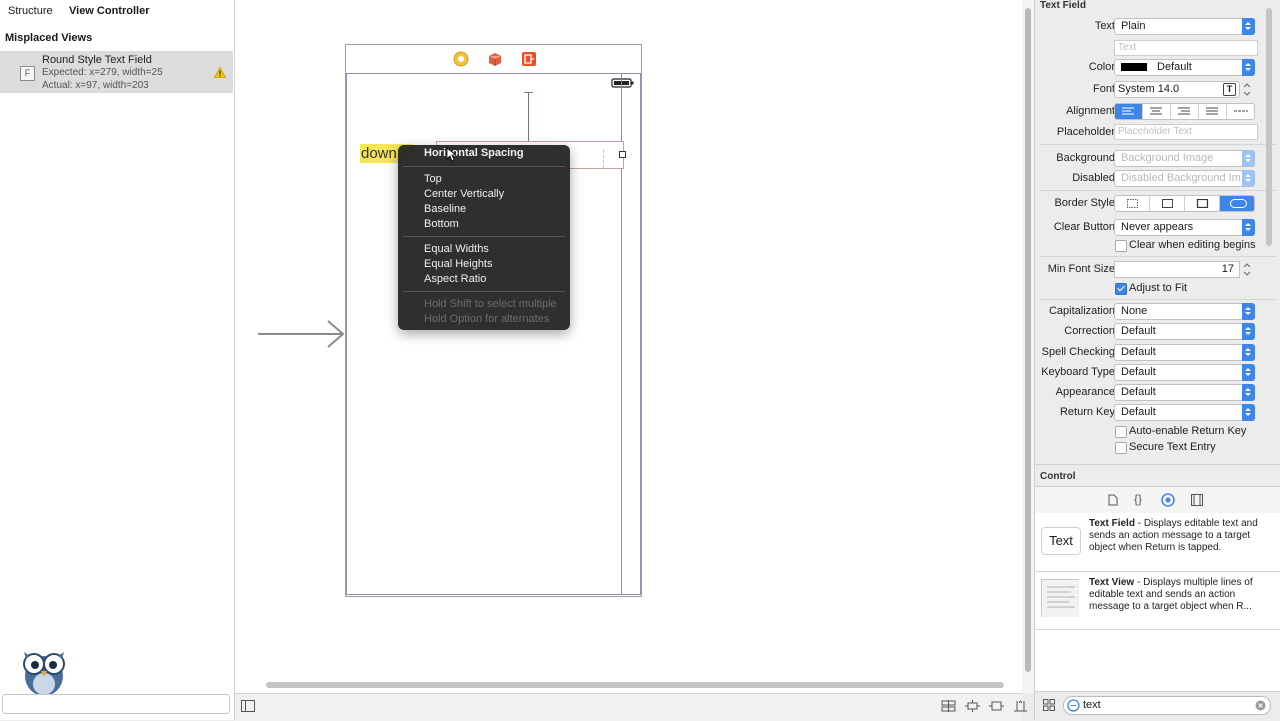 Image resolution: width=1280 pixels, height=721 pixels. Describe the element at coordinates (1184, 158) in the screenshot. I see `background-image-popup: Background Image` at that location.